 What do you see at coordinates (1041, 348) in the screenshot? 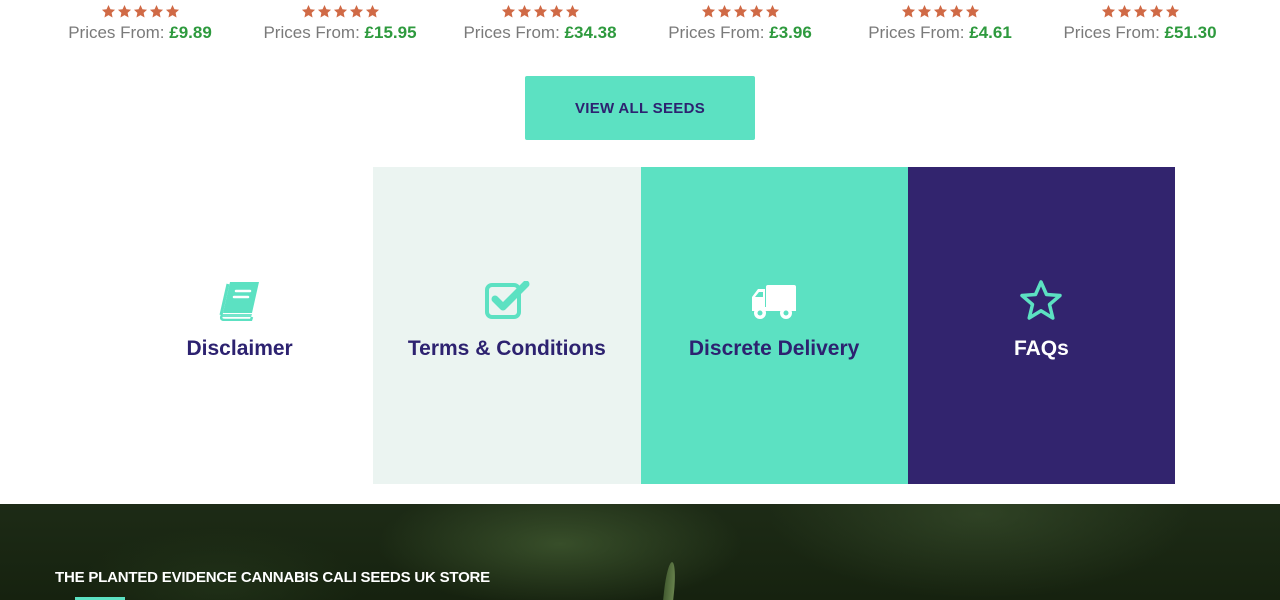
I see `tile-label: FAQs` at bounding box center [1041, 348].